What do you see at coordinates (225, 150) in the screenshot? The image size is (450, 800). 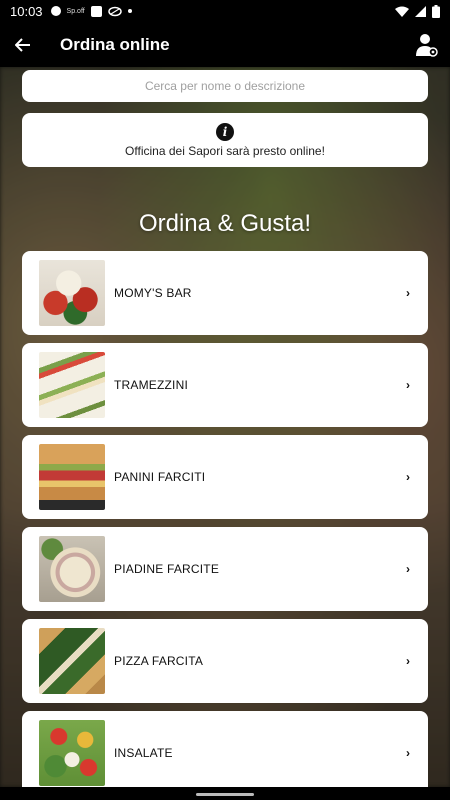 I see `notice-text: Officina dei Sapori sarà presto online!` at bounding box center [225, 150].